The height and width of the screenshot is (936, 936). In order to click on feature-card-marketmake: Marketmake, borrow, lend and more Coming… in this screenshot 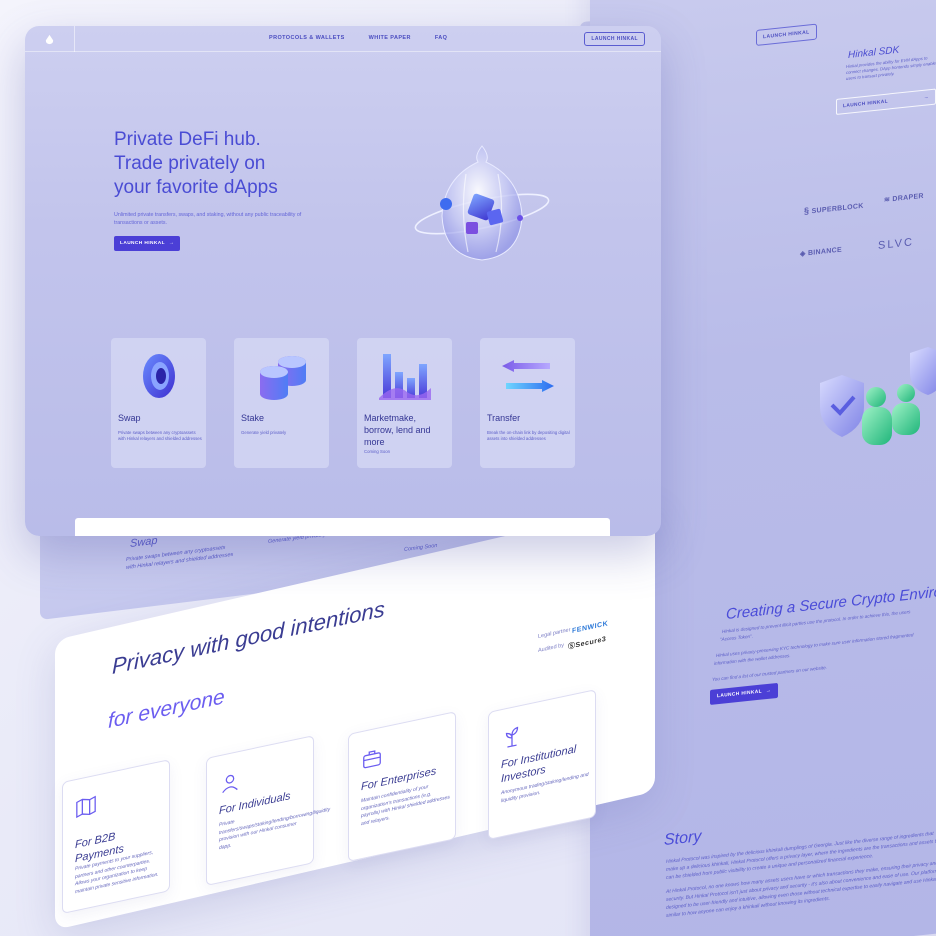, I will do `click(404, 403)`.